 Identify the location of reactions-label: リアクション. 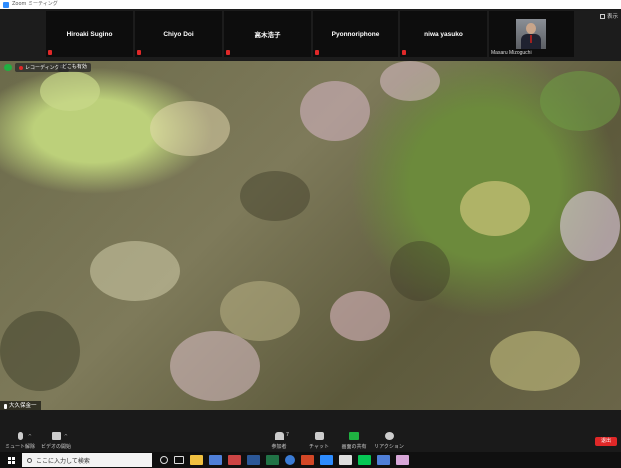
(389, 447).